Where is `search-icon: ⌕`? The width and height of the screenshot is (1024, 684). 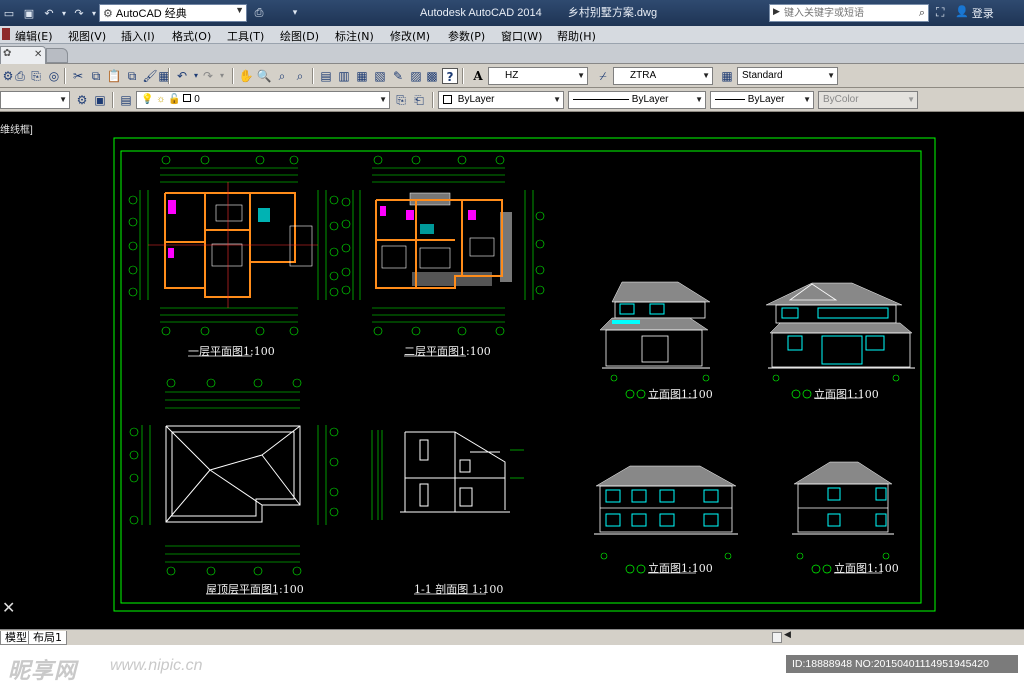
search-icon: ⌕ is located at coordinates (922, 13).